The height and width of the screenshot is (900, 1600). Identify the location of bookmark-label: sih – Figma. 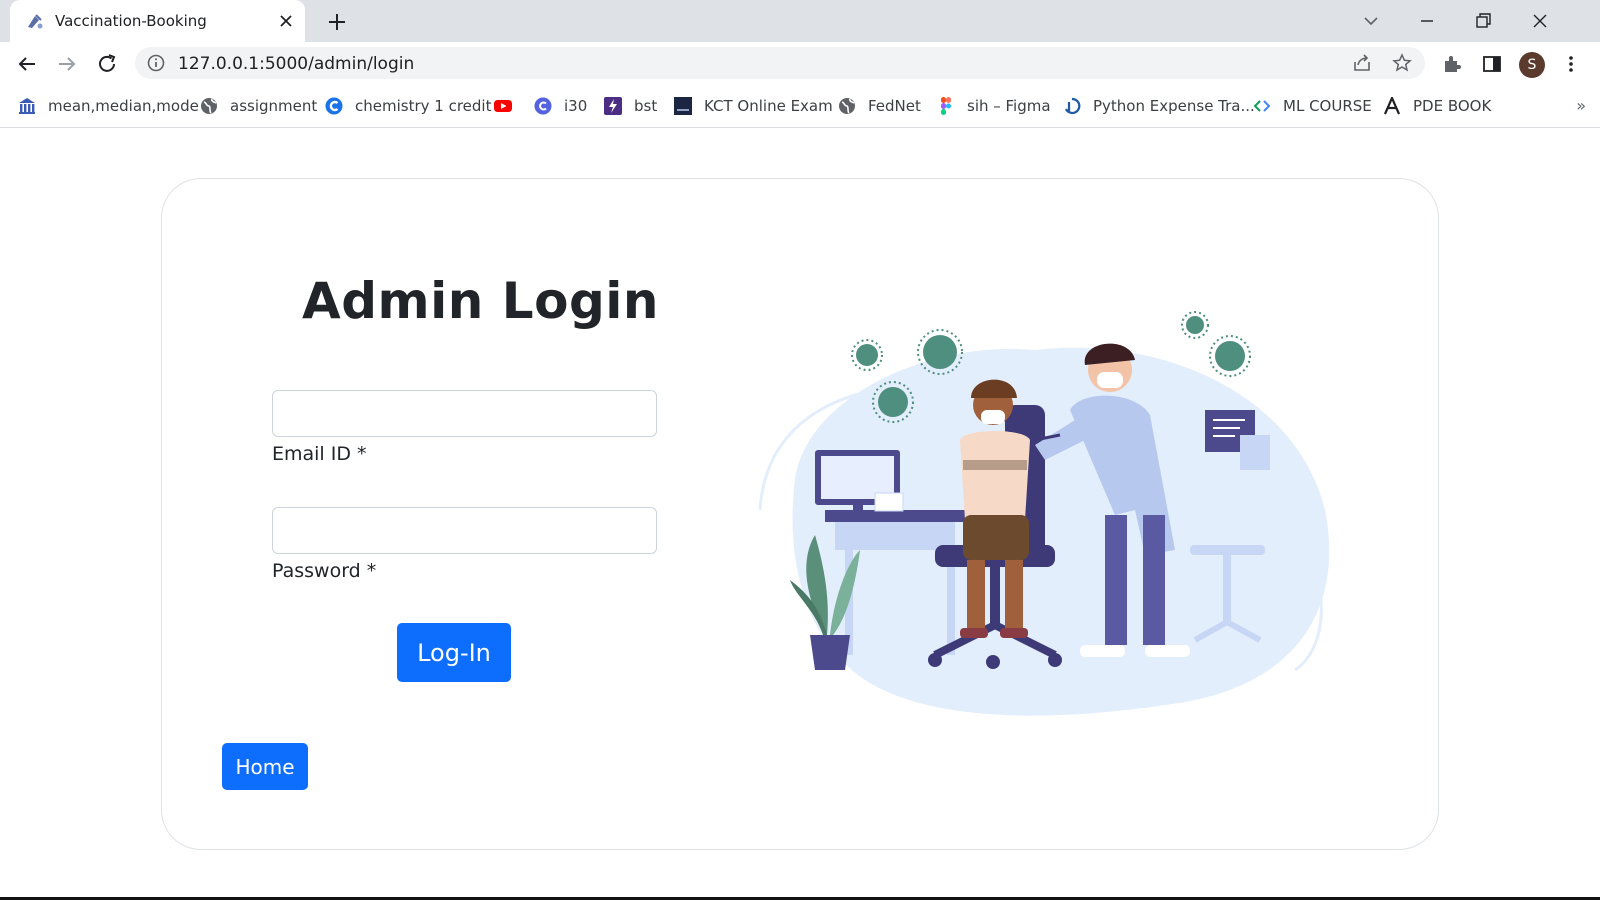
(1009, 106).